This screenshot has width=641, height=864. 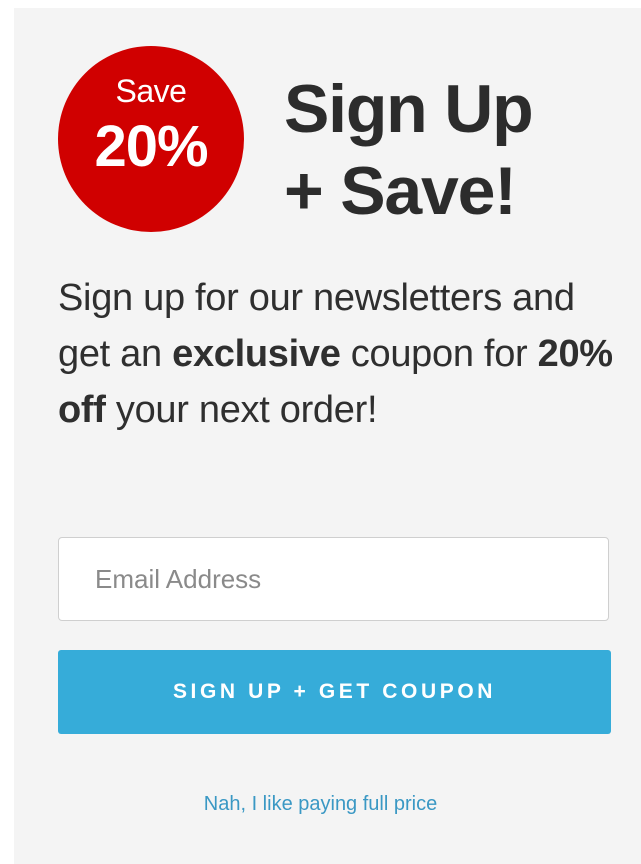 What do you see at coordinates (439, 354) in the screenshot?
I see `description-text-2: coupon for` at bounding box center [439, 354].